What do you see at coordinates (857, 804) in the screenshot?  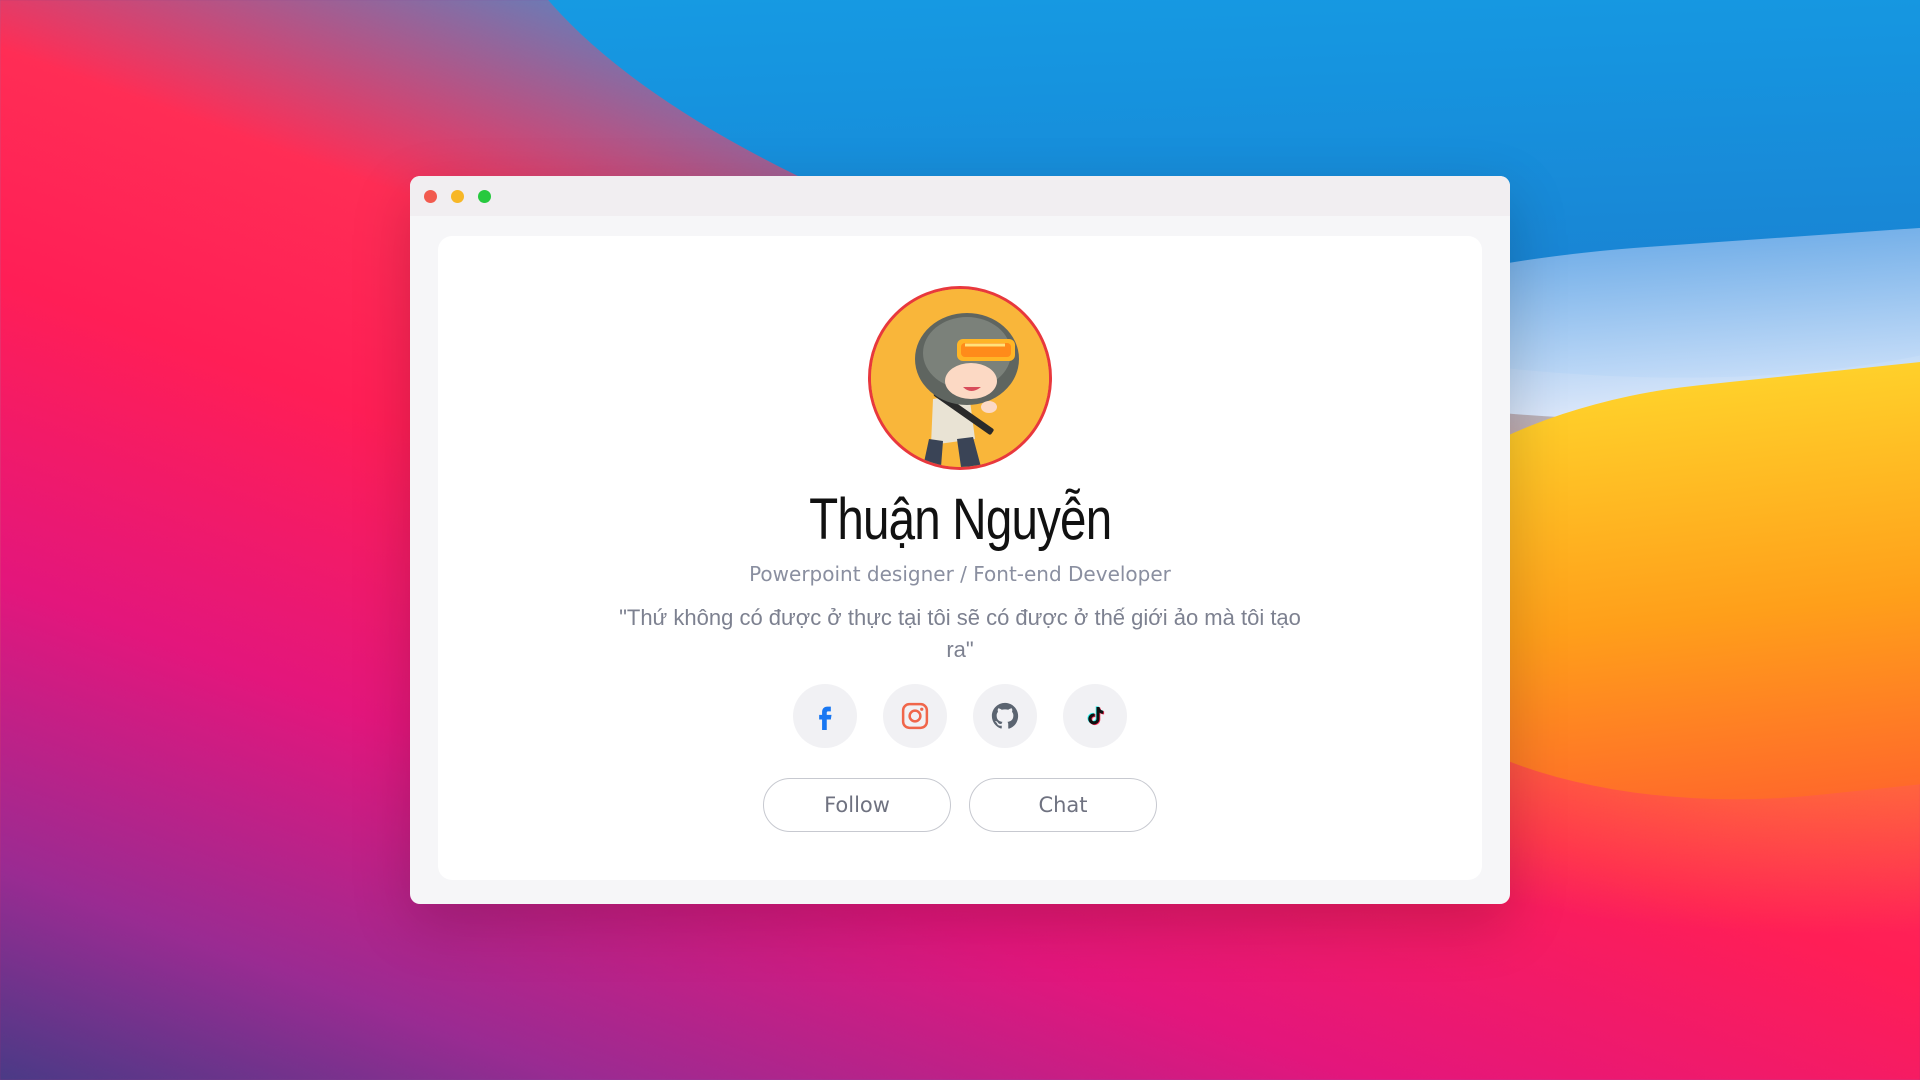 I see `follow-button: Follow` at bounding box center [857, 804].